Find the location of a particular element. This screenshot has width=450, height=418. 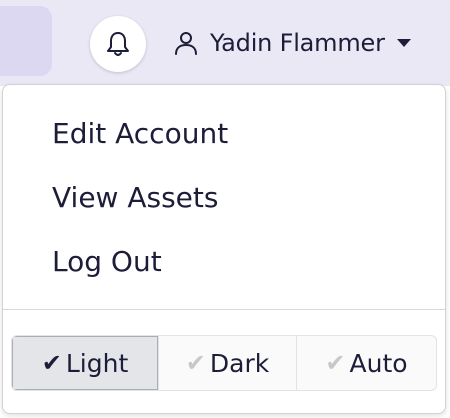

theme-dark-label: Dark is located at coordinates (239, 363).